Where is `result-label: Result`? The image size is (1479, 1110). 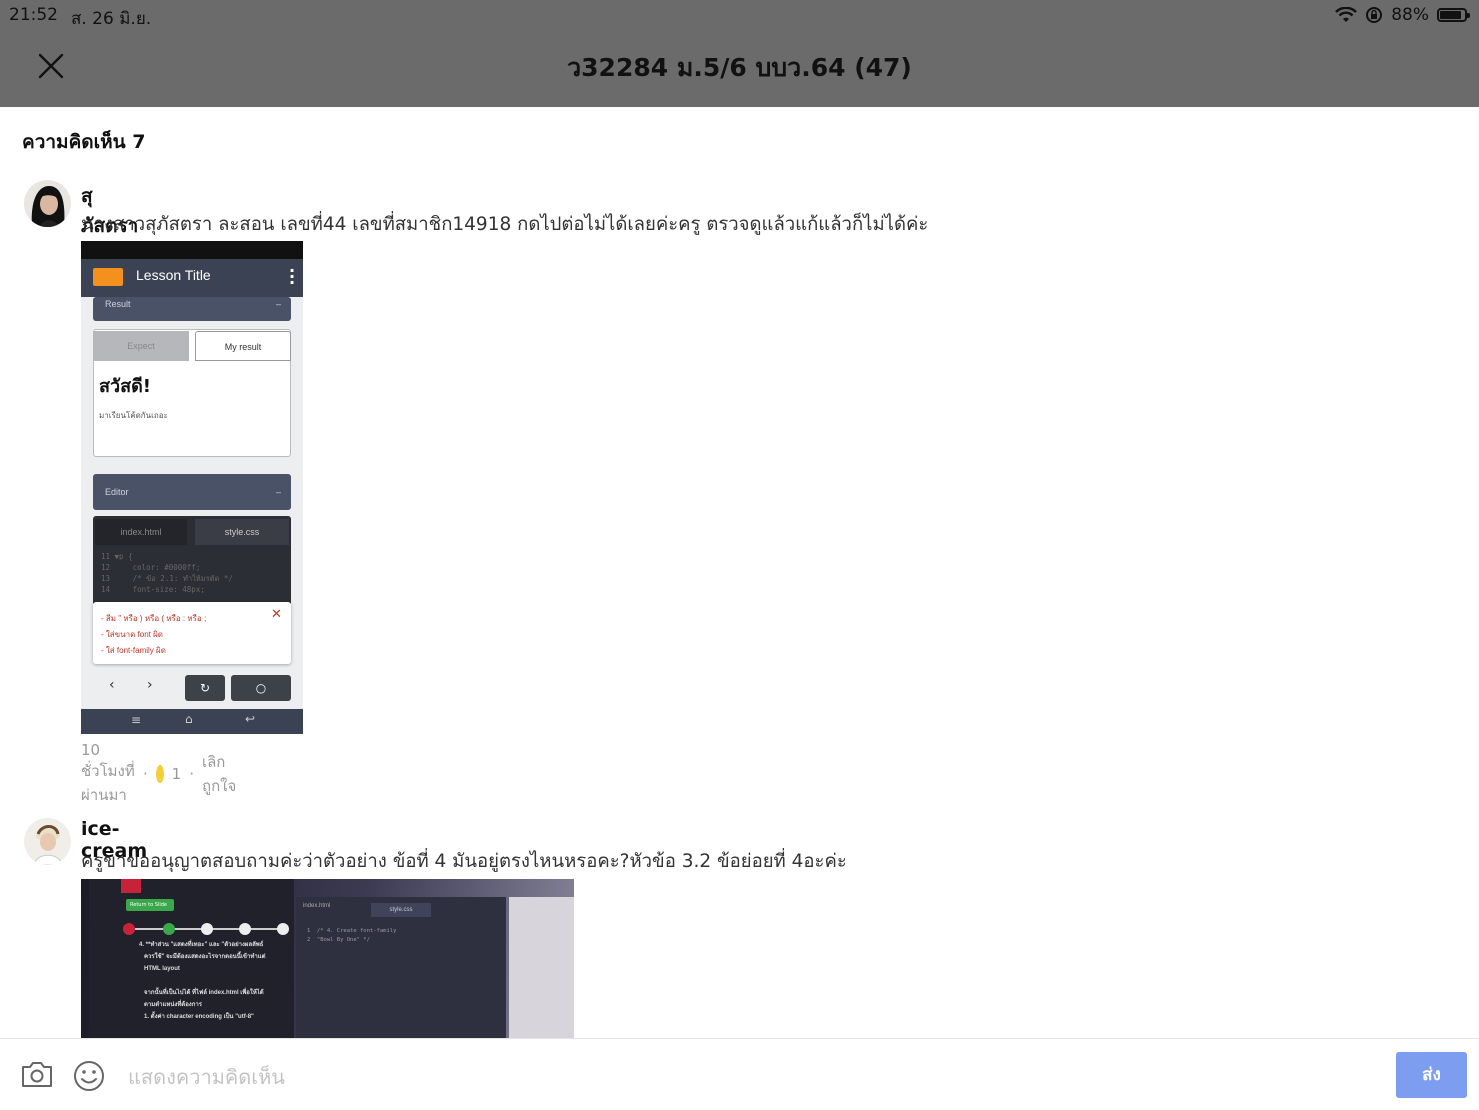
result-label: Result is located at coordinates (118, 304).